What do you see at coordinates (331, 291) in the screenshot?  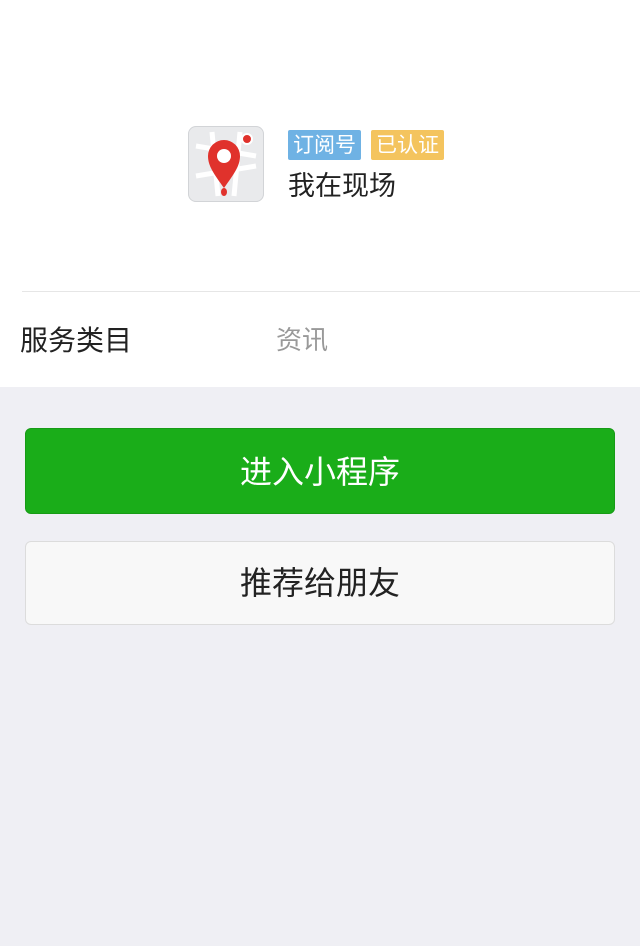 I see `divider` at bounding box center [331, 291].